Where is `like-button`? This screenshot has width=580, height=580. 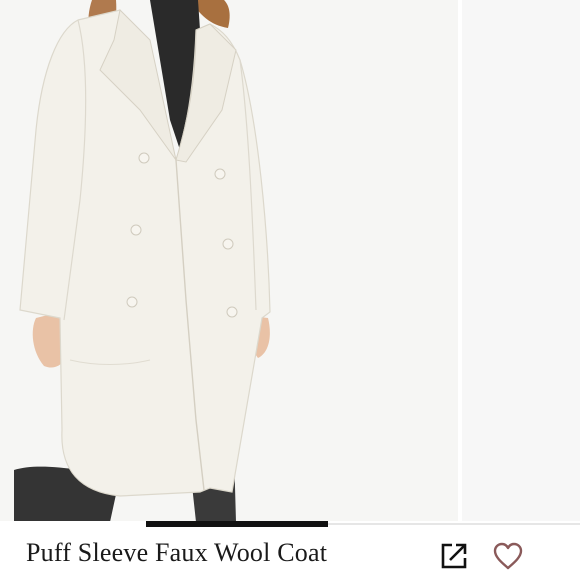 like-button is located at coordinates (508, 558).